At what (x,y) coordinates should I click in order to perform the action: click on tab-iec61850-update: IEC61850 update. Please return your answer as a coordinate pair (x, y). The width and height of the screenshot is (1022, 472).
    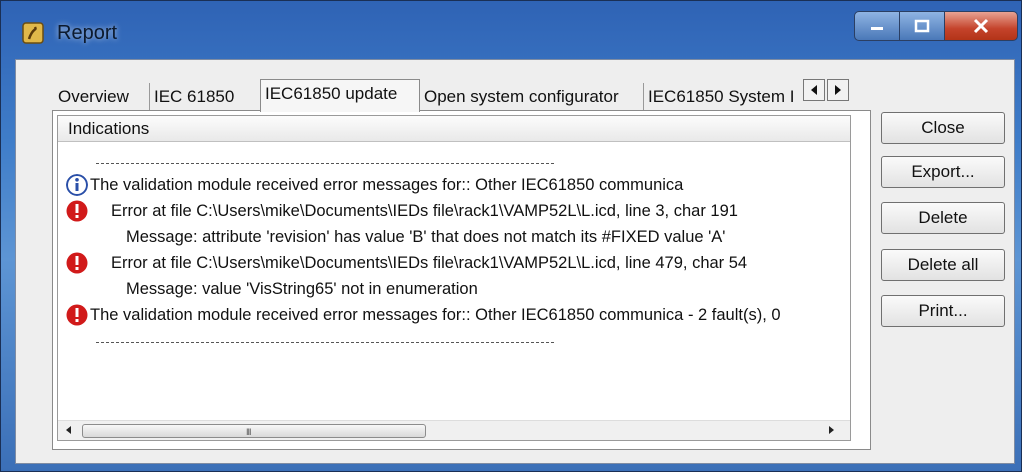
    Looking at the image, I should click on (340, 95).